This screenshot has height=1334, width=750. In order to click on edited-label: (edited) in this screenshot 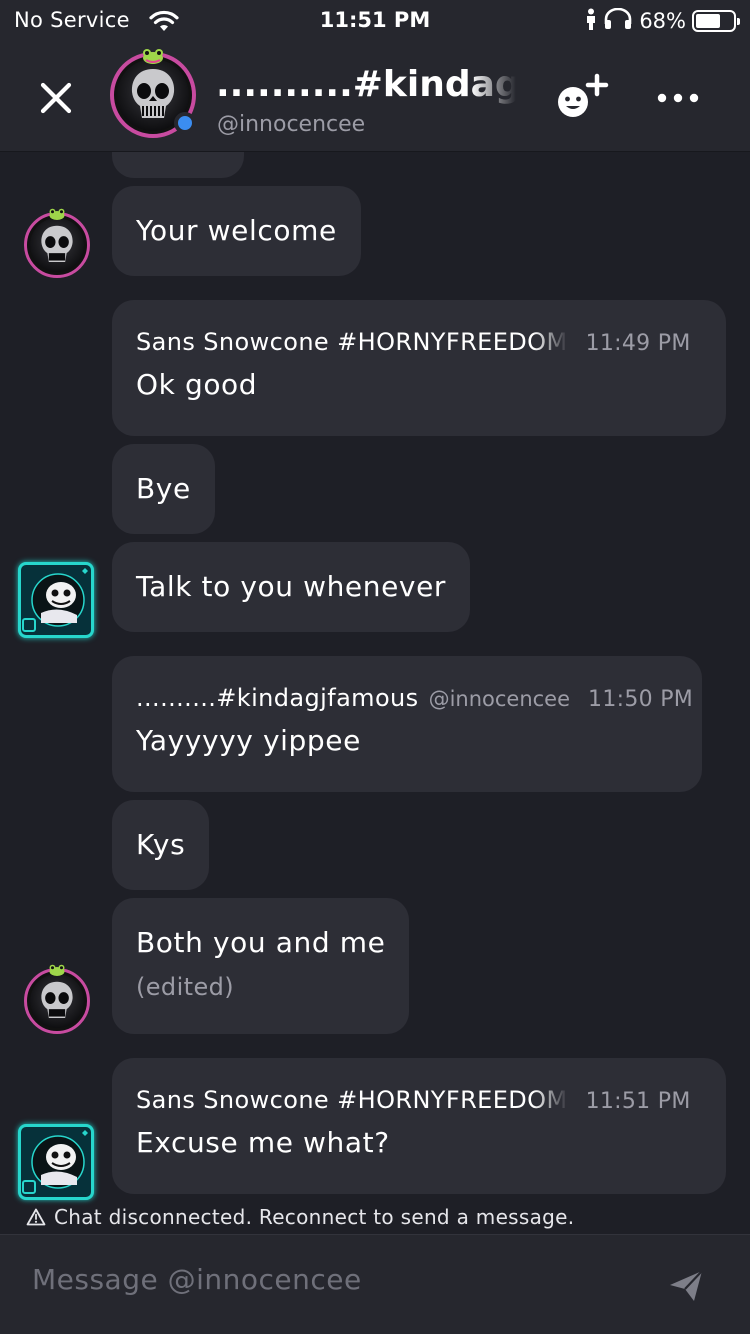, I will do `click(185, 987)`.